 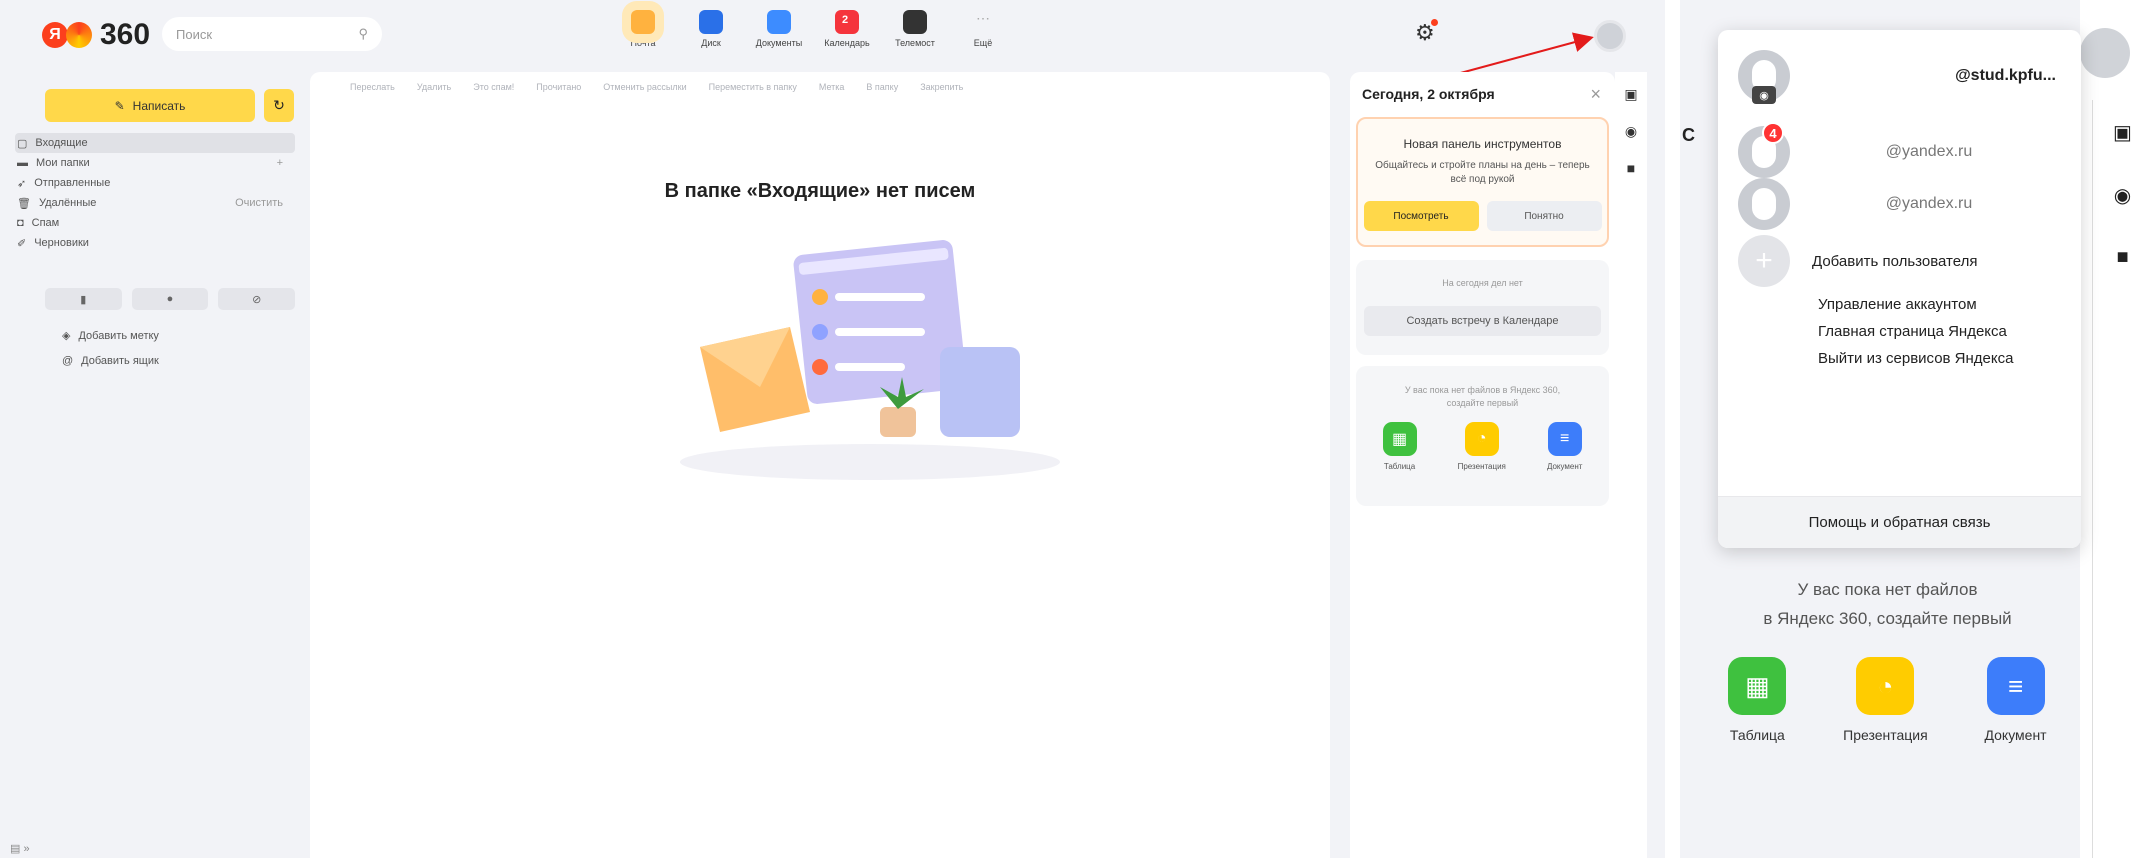 What do you see at coordinates (1899, 522) in the screenshot?
I see `help-feedback-link: Помощь и обратная связь` at bounding box center [1899, 522].